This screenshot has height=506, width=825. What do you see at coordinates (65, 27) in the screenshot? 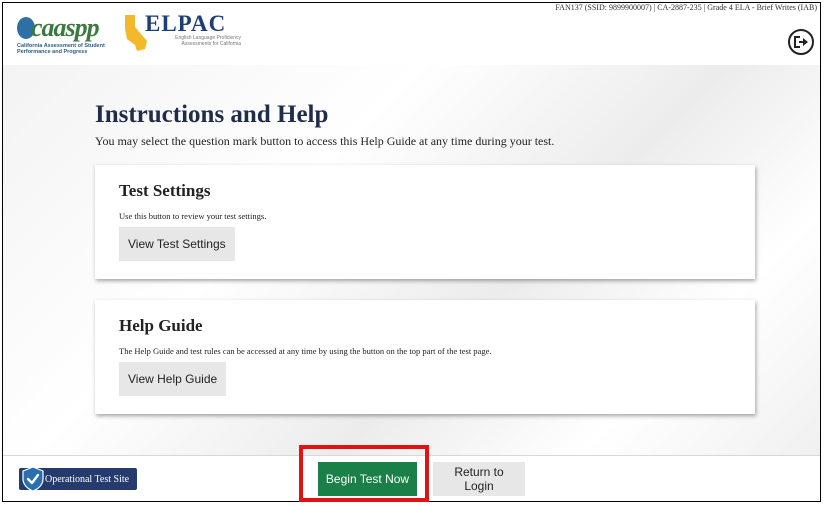
I see `caaspp-logo-text: caaspp` at bounding box center [65, 27].